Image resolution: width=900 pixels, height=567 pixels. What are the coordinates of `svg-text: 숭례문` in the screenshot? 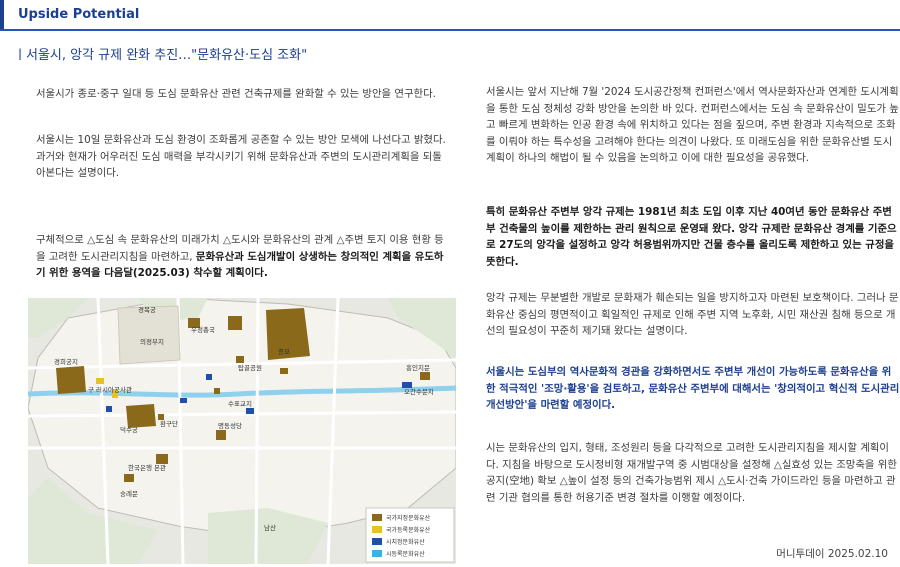 It's located at (129, 493).